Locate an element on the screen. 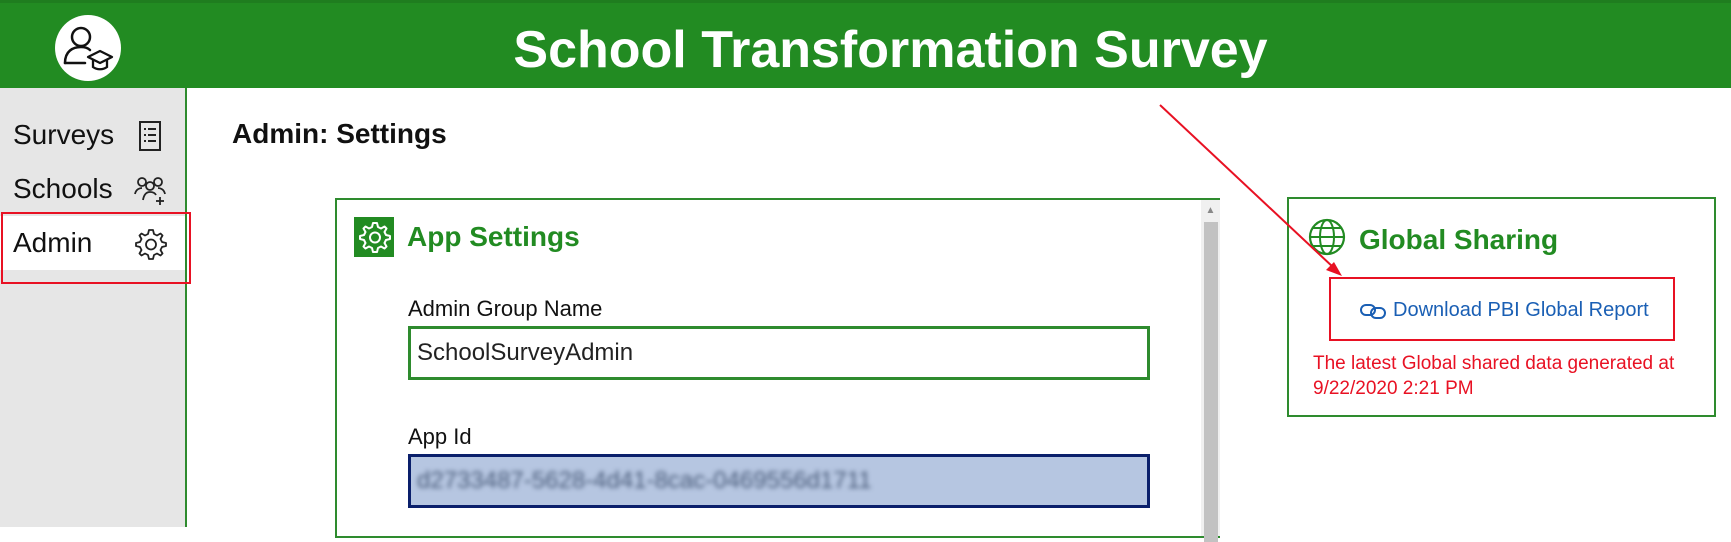 Image resolution: width=1731 pixels, height=542 pixels. scroll-thumb is located at coordinates (1211, 382).